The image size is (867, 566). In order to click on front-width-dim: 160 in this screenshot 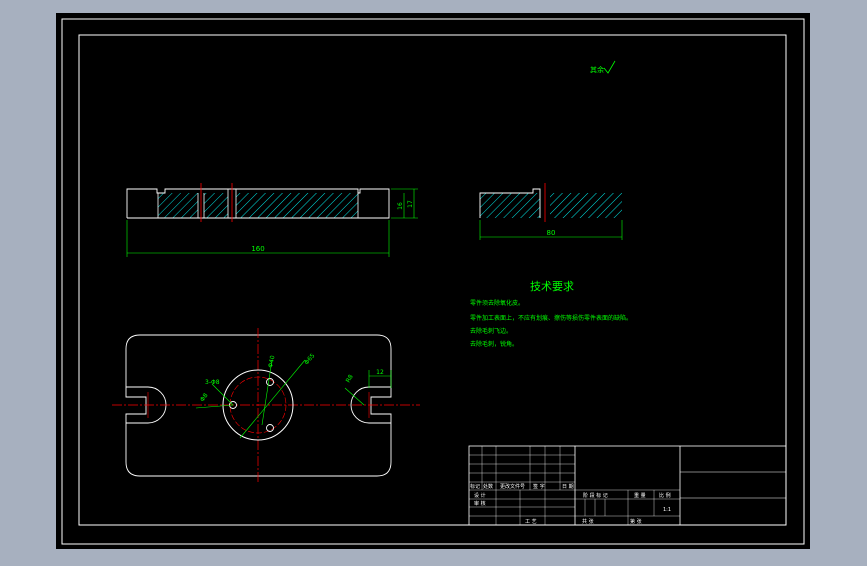, I will do `click(257, 249)`.